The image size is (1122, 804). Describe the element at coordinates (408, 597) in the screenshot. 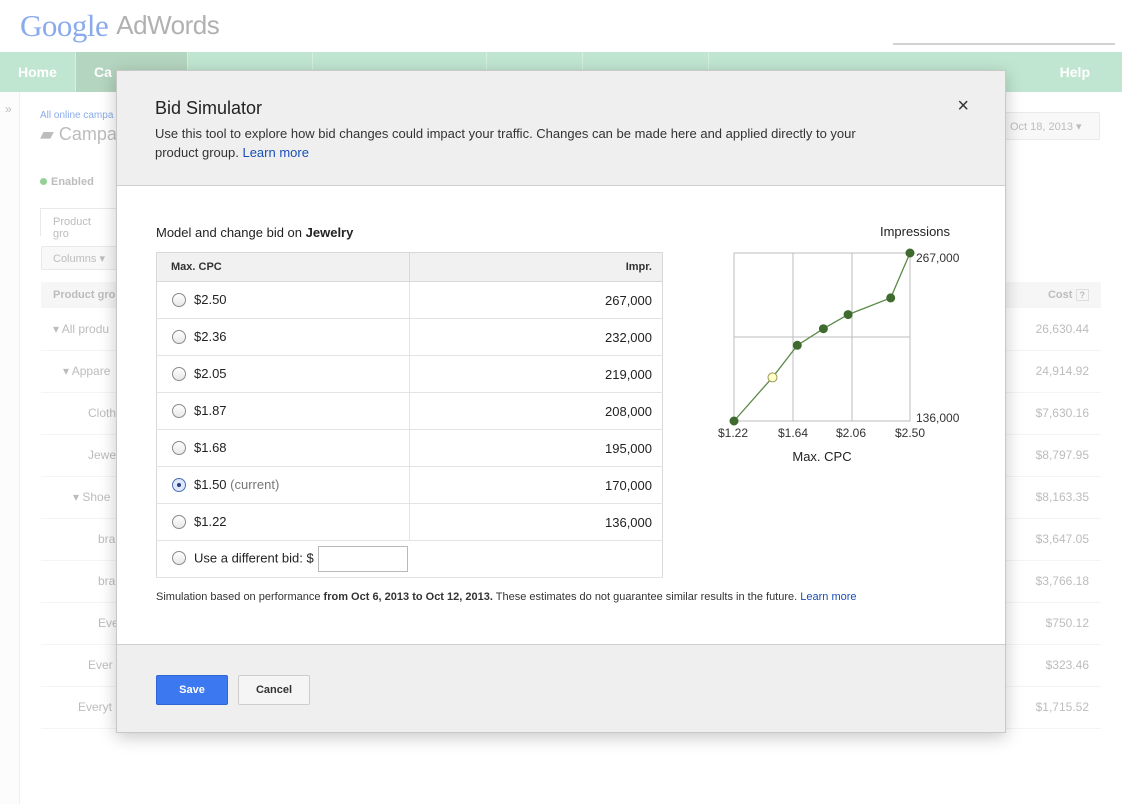

I see `note-date-range: from Oct 6, 2013 to Oct 12, 2013.` at that location.